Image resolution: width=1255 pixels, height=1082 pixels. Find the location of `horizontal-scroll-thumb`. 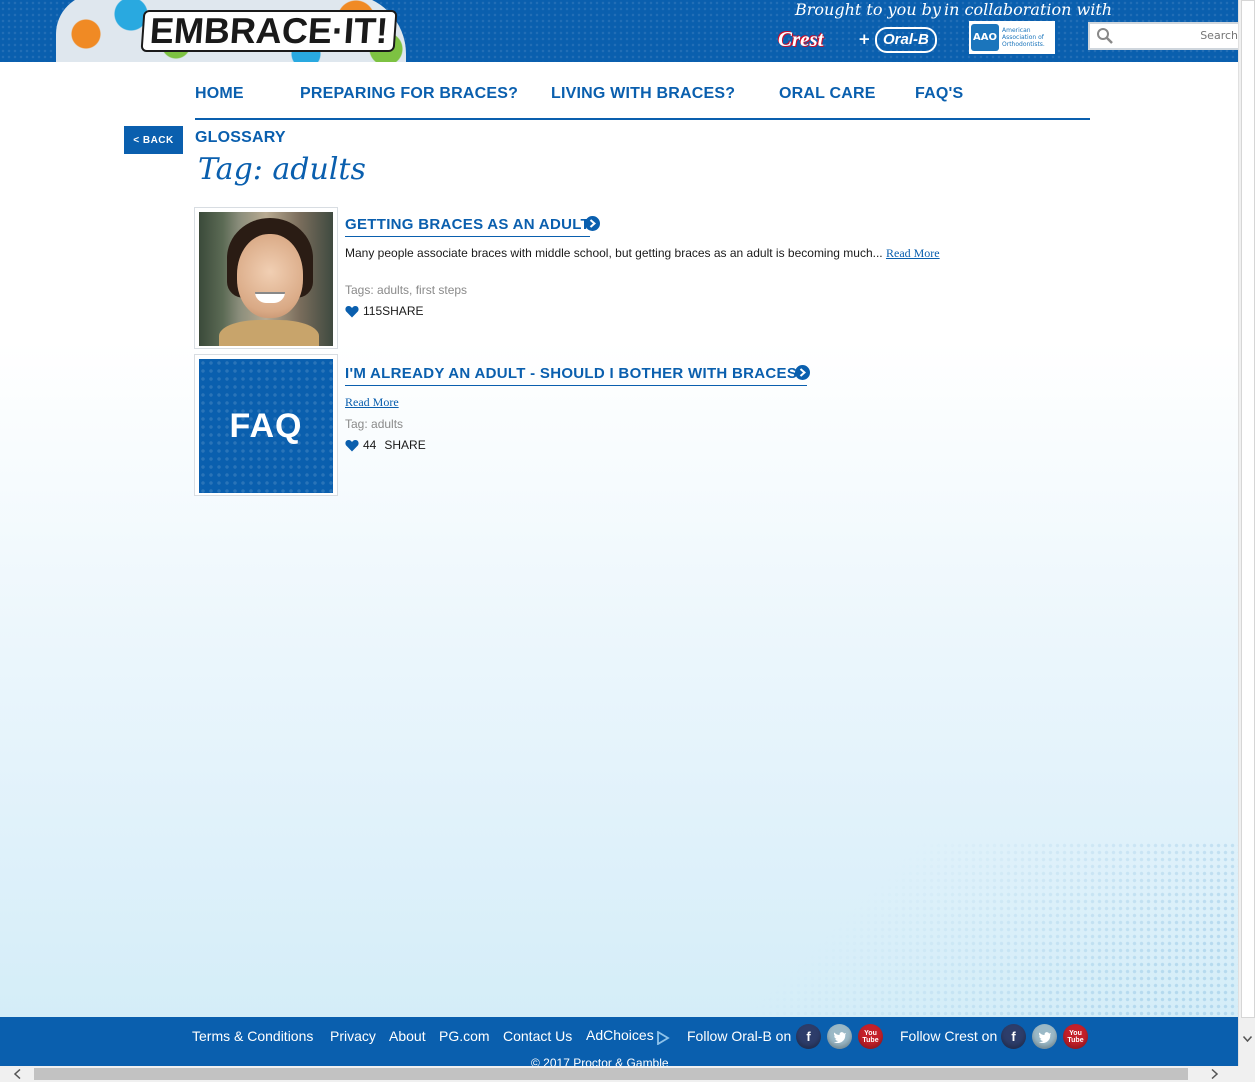

horizontal-scroll-thumb is located at coordinates (611, 1074).